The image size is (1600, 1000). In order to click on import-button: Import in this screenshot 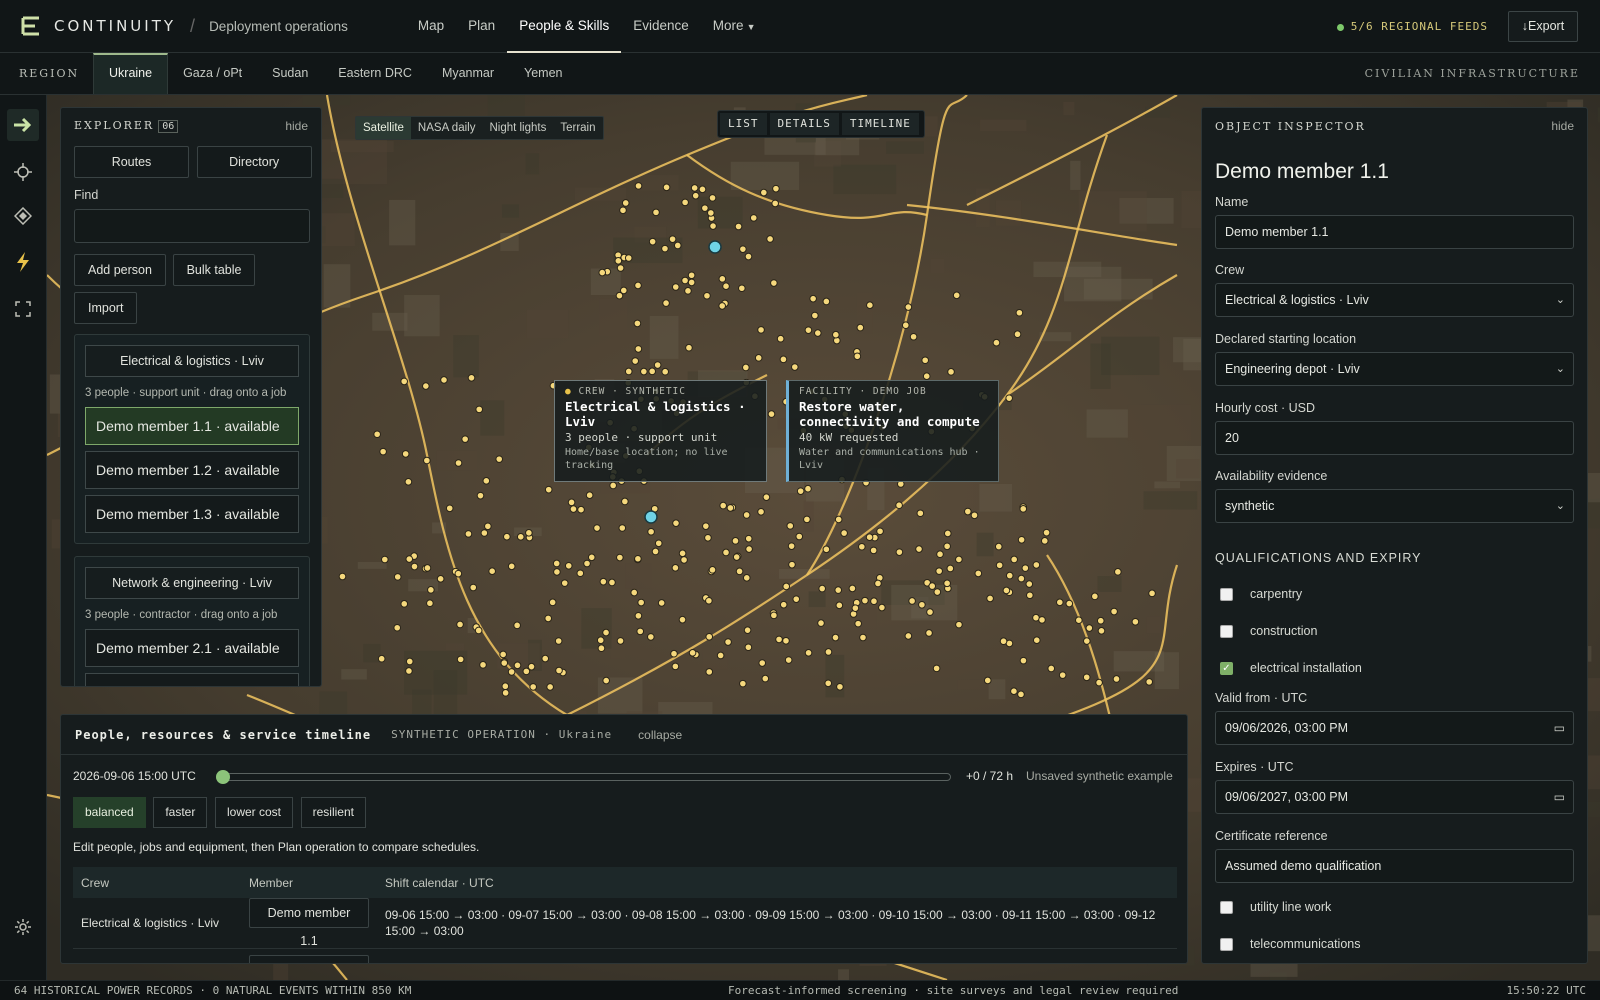, I will do `click(106, 308)`.